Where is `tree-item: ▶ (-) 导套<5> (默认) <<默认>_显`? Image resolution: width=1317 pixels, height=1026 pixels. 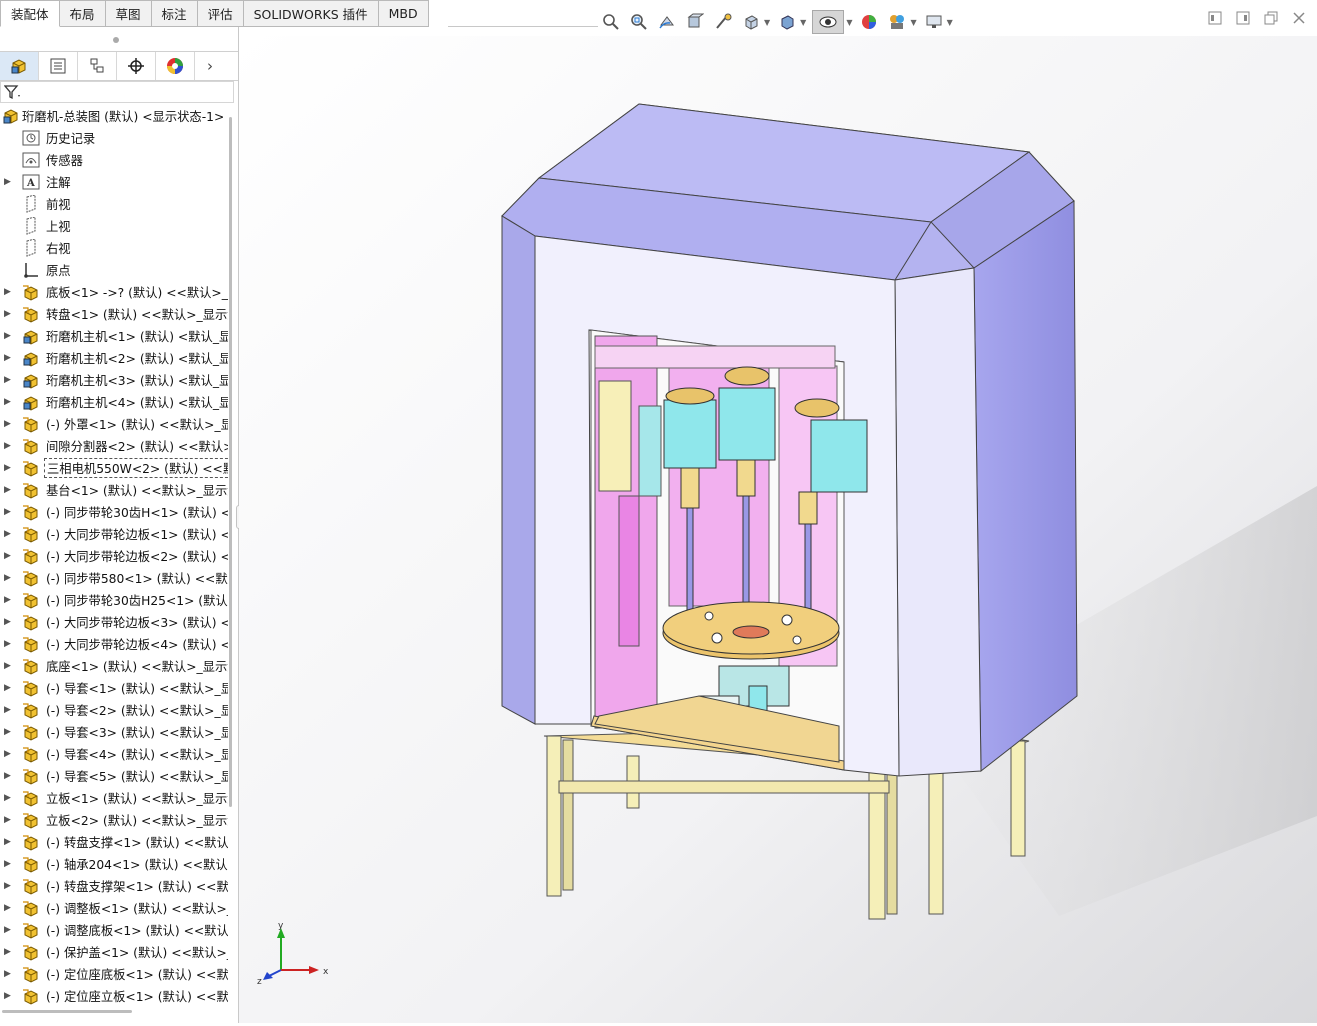
tree-item: ▶ (-) 导套<5> (默认) <<默认>_显 is located at coordinates (114, 776).